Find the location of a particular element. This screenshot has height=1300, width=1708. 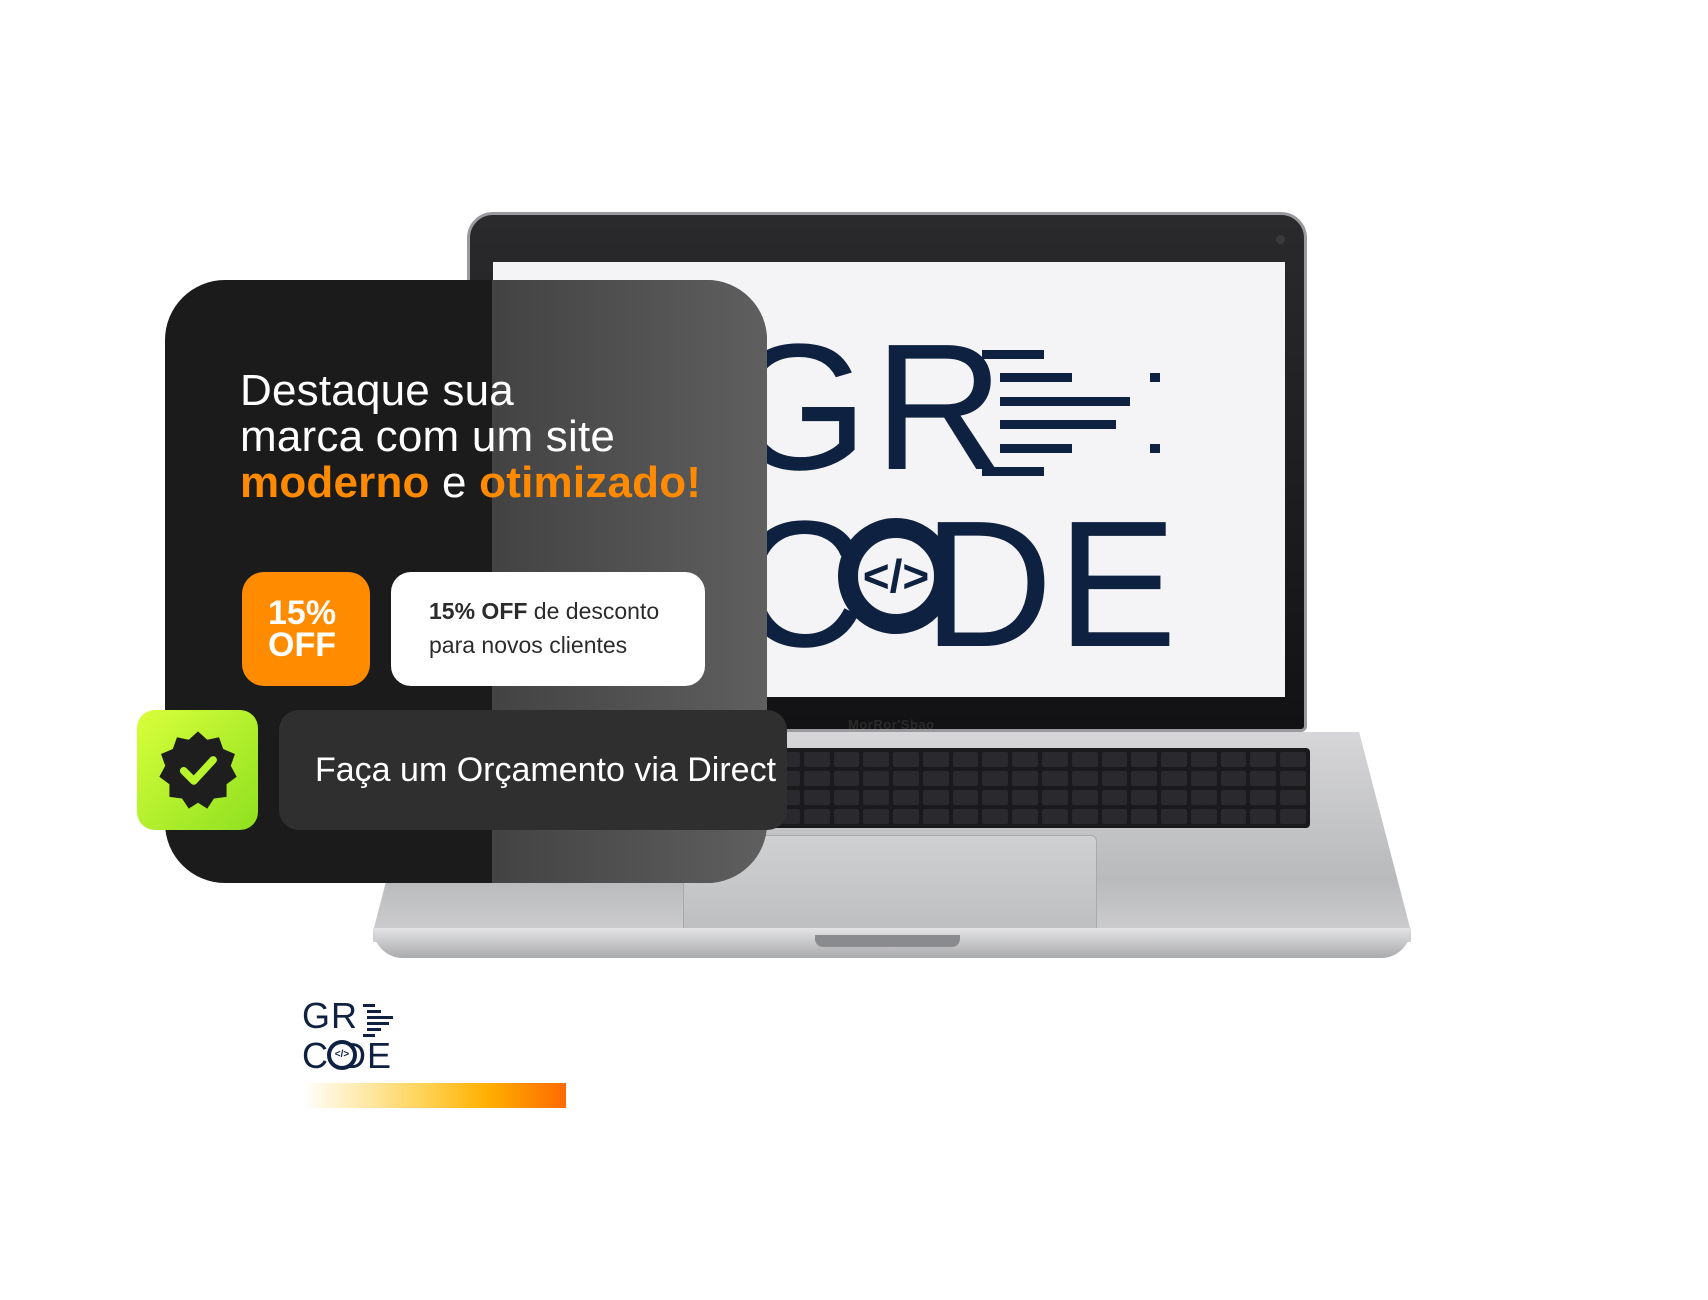

discount-info-rest: de desconto is located at coordinates (593, 611).